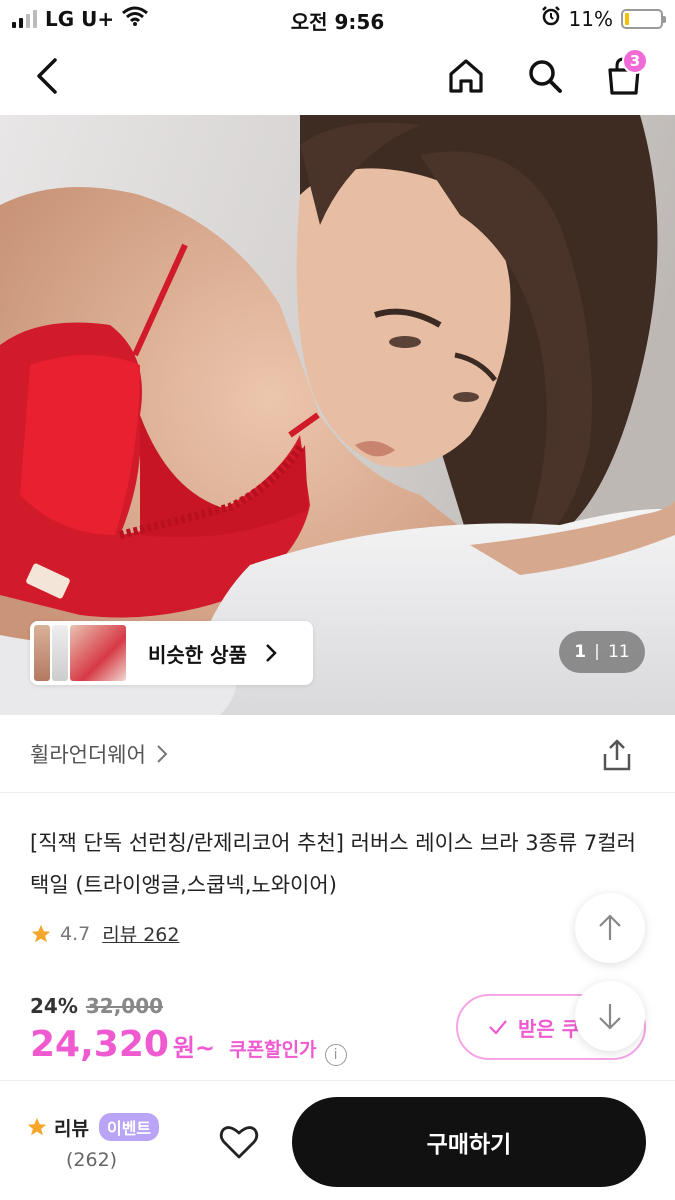 The image size is (675, 1200). I want to click on discount-row: 24% 32,000, so click(96, 1006).